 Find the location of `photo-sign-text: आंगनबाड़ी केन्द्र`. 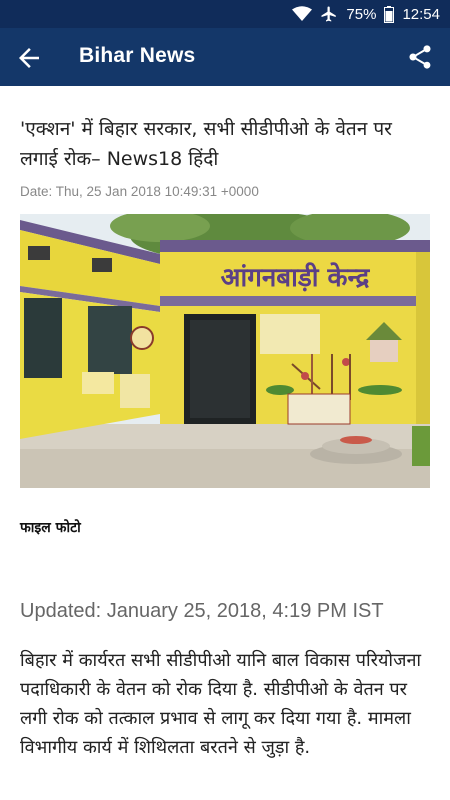

photo-sign-text: आंगनबाड़ी केन्द्र is located at coordinates (296, 277).